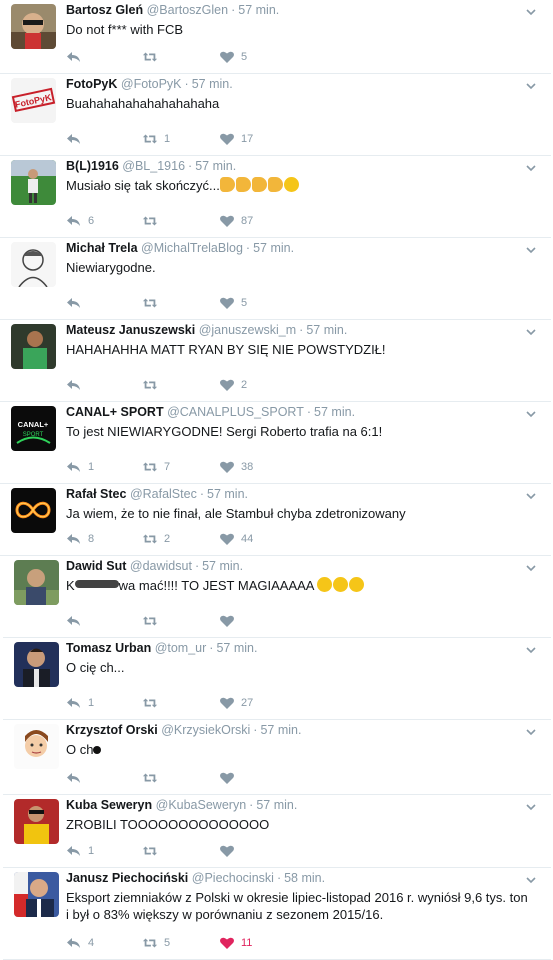  I want to click on reply-button: 8, so click(80, 539).